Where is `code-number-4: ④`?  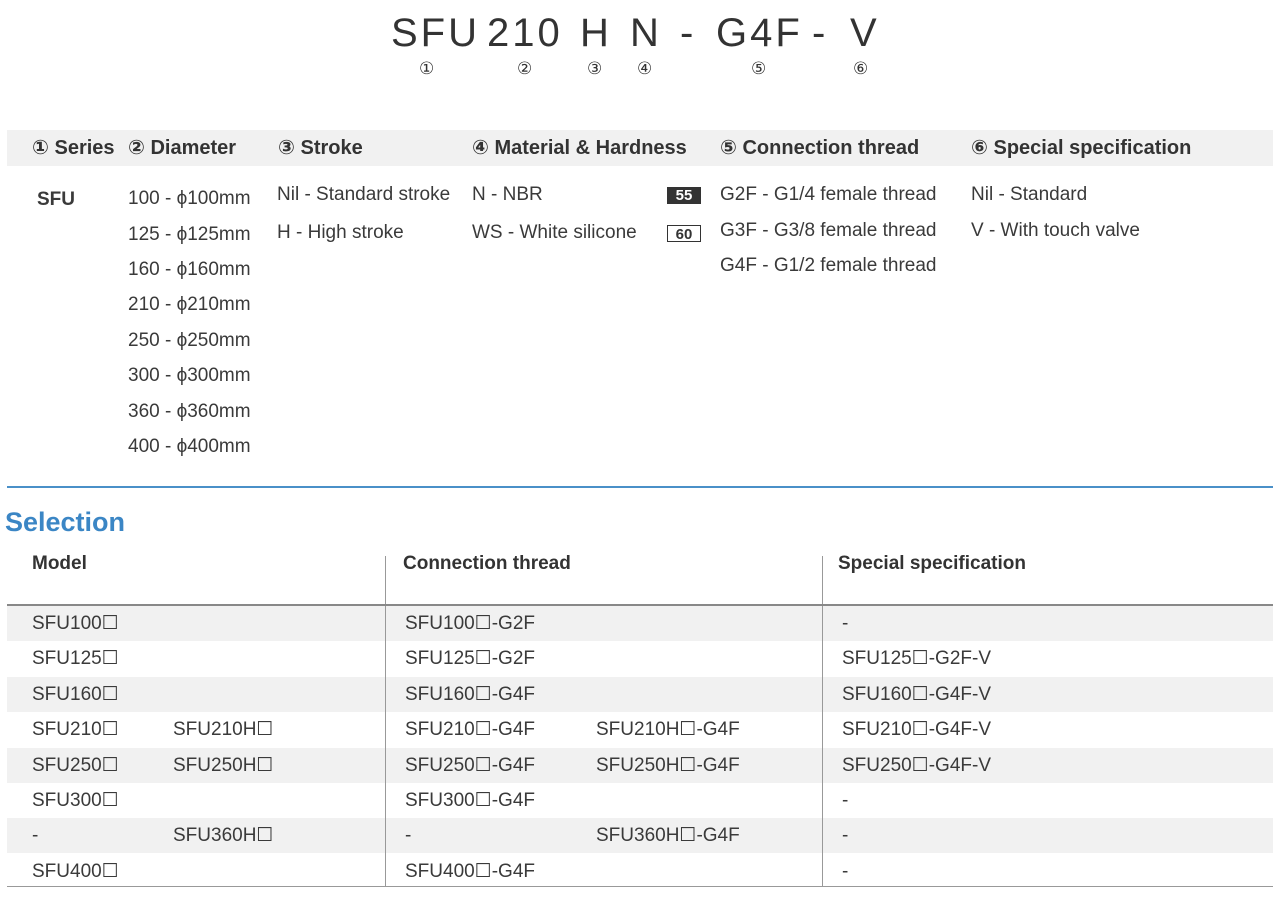
code-number-4: ④ is located at coordinates (645, 68).